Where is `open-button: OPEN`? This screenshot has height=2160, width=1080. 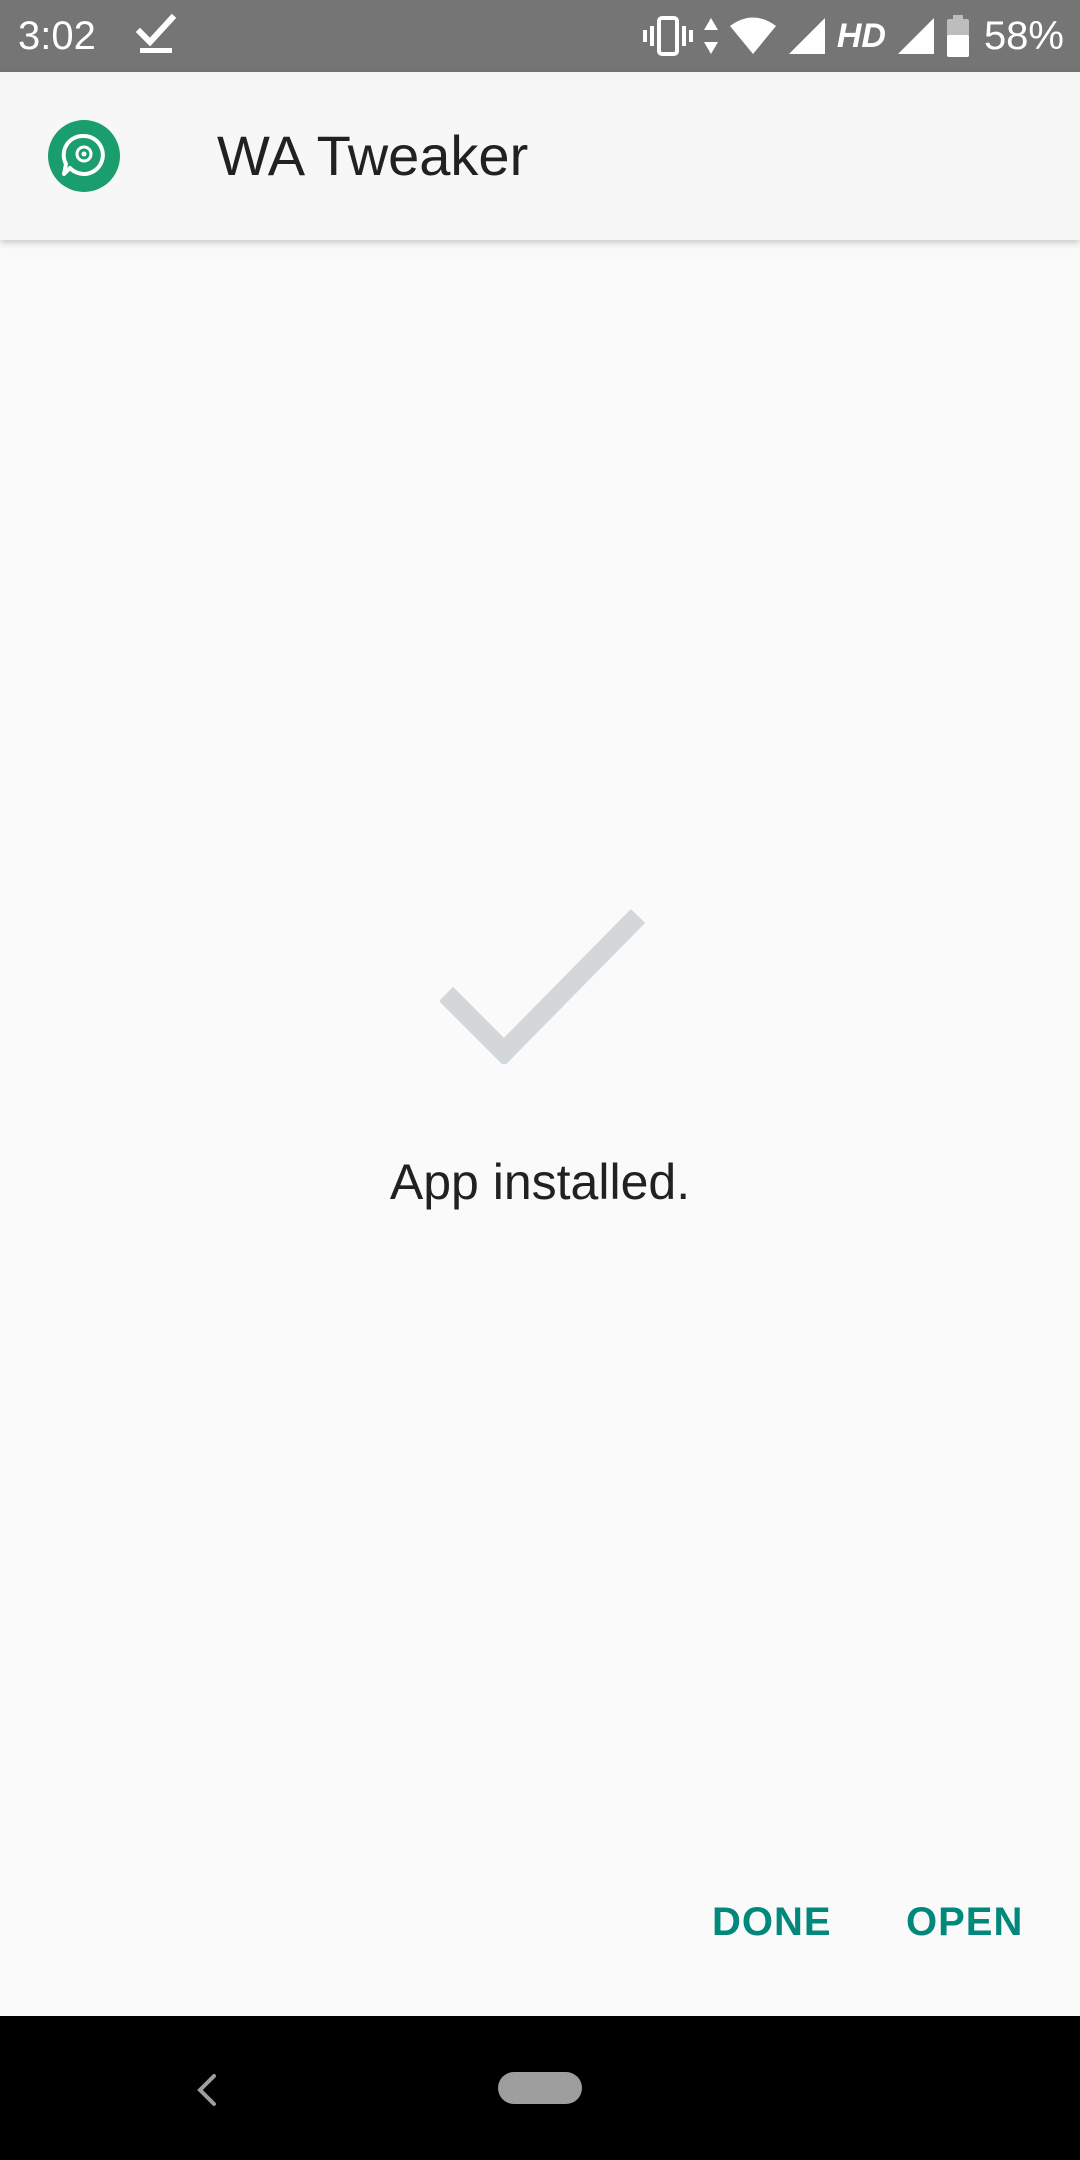
open-button: OPEN is located at coordinates (964, 1922).